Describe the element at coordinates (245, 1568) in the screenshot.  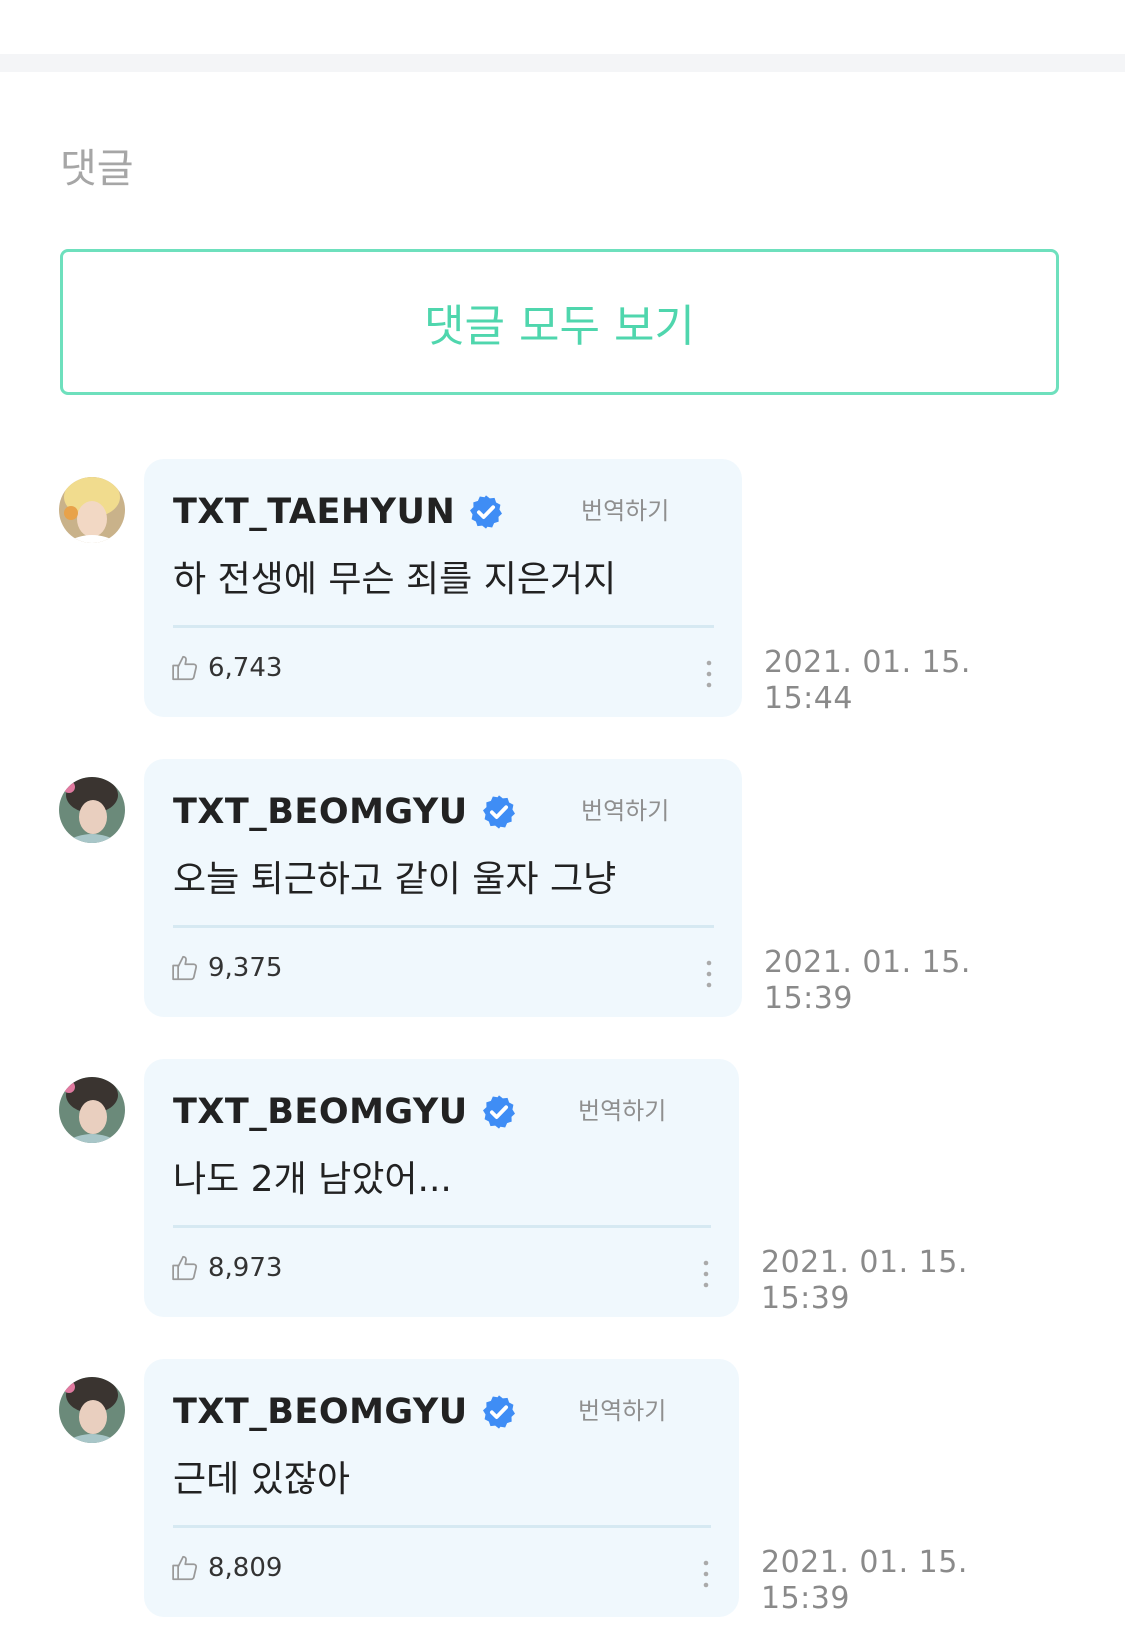
I see `like-count: 8,809` at that location.